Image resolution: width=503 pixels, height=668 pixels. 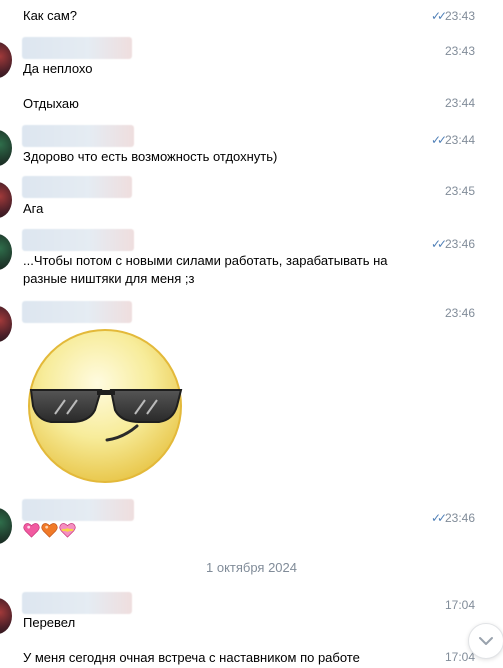 What do you see at coordinates (251, 567) in the screenshot?
I see `date-separator: 1 октября 2024` at bounding box center [251, 567].